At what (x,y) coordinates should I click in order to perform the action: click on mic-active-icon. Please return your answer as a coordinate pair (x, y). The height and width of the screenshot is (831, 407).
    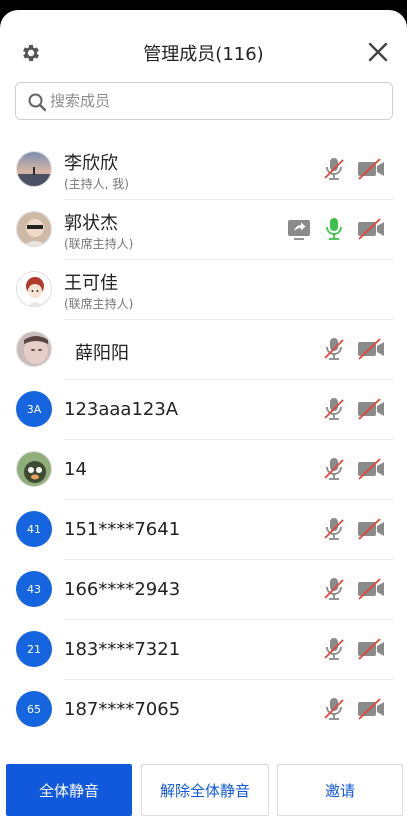
    Looking at the image, I should click on (334, 229).